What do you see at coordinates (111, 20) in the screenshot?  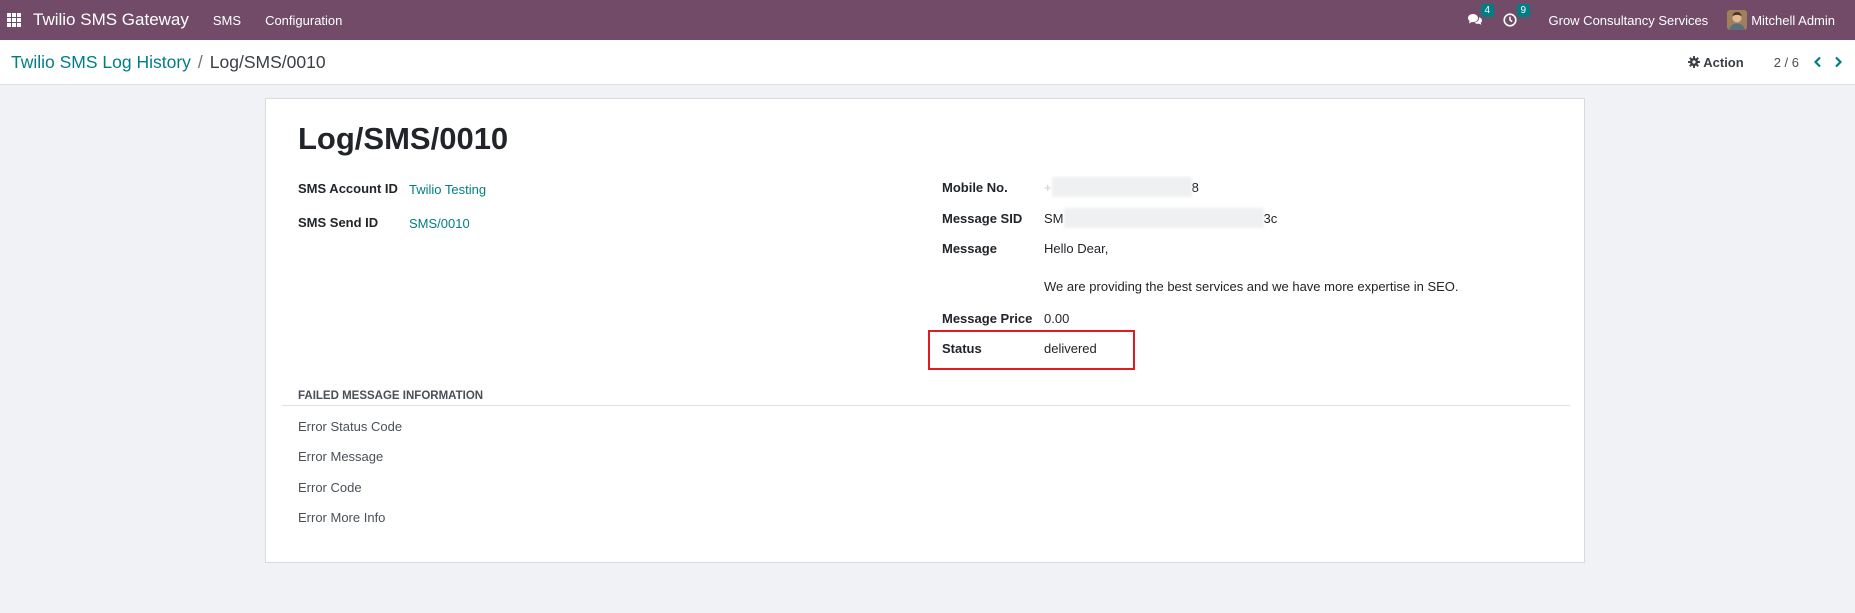 I see `app-brand: Twilio SMS Gateway` at bounding box center [111, 20].